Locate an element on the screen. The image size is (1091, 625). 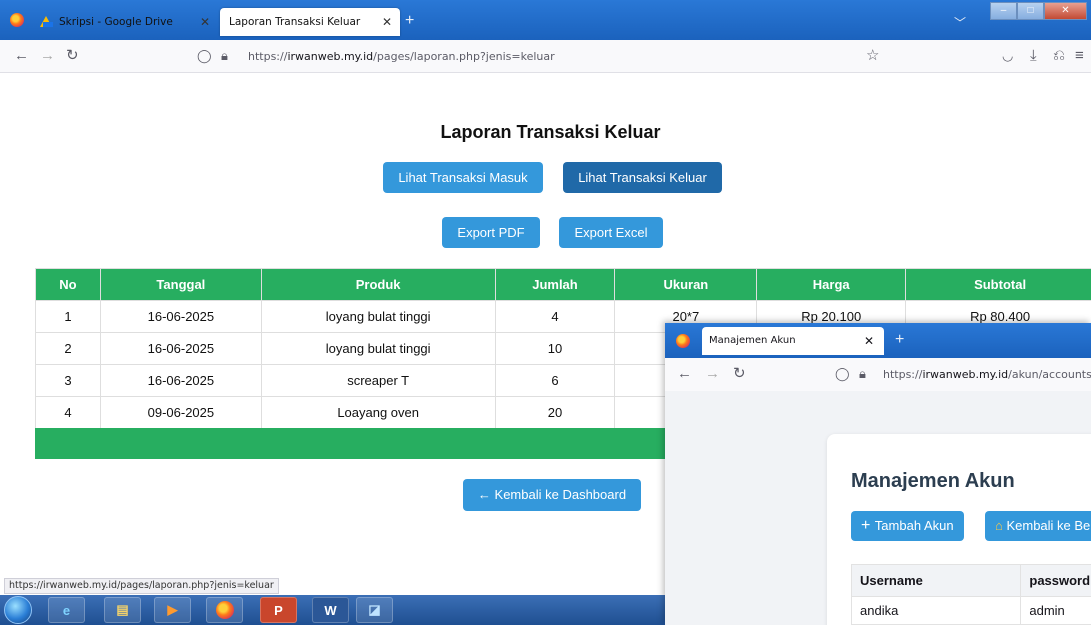
pocket-icon: ◡ is located at coordinates (1007, 56).